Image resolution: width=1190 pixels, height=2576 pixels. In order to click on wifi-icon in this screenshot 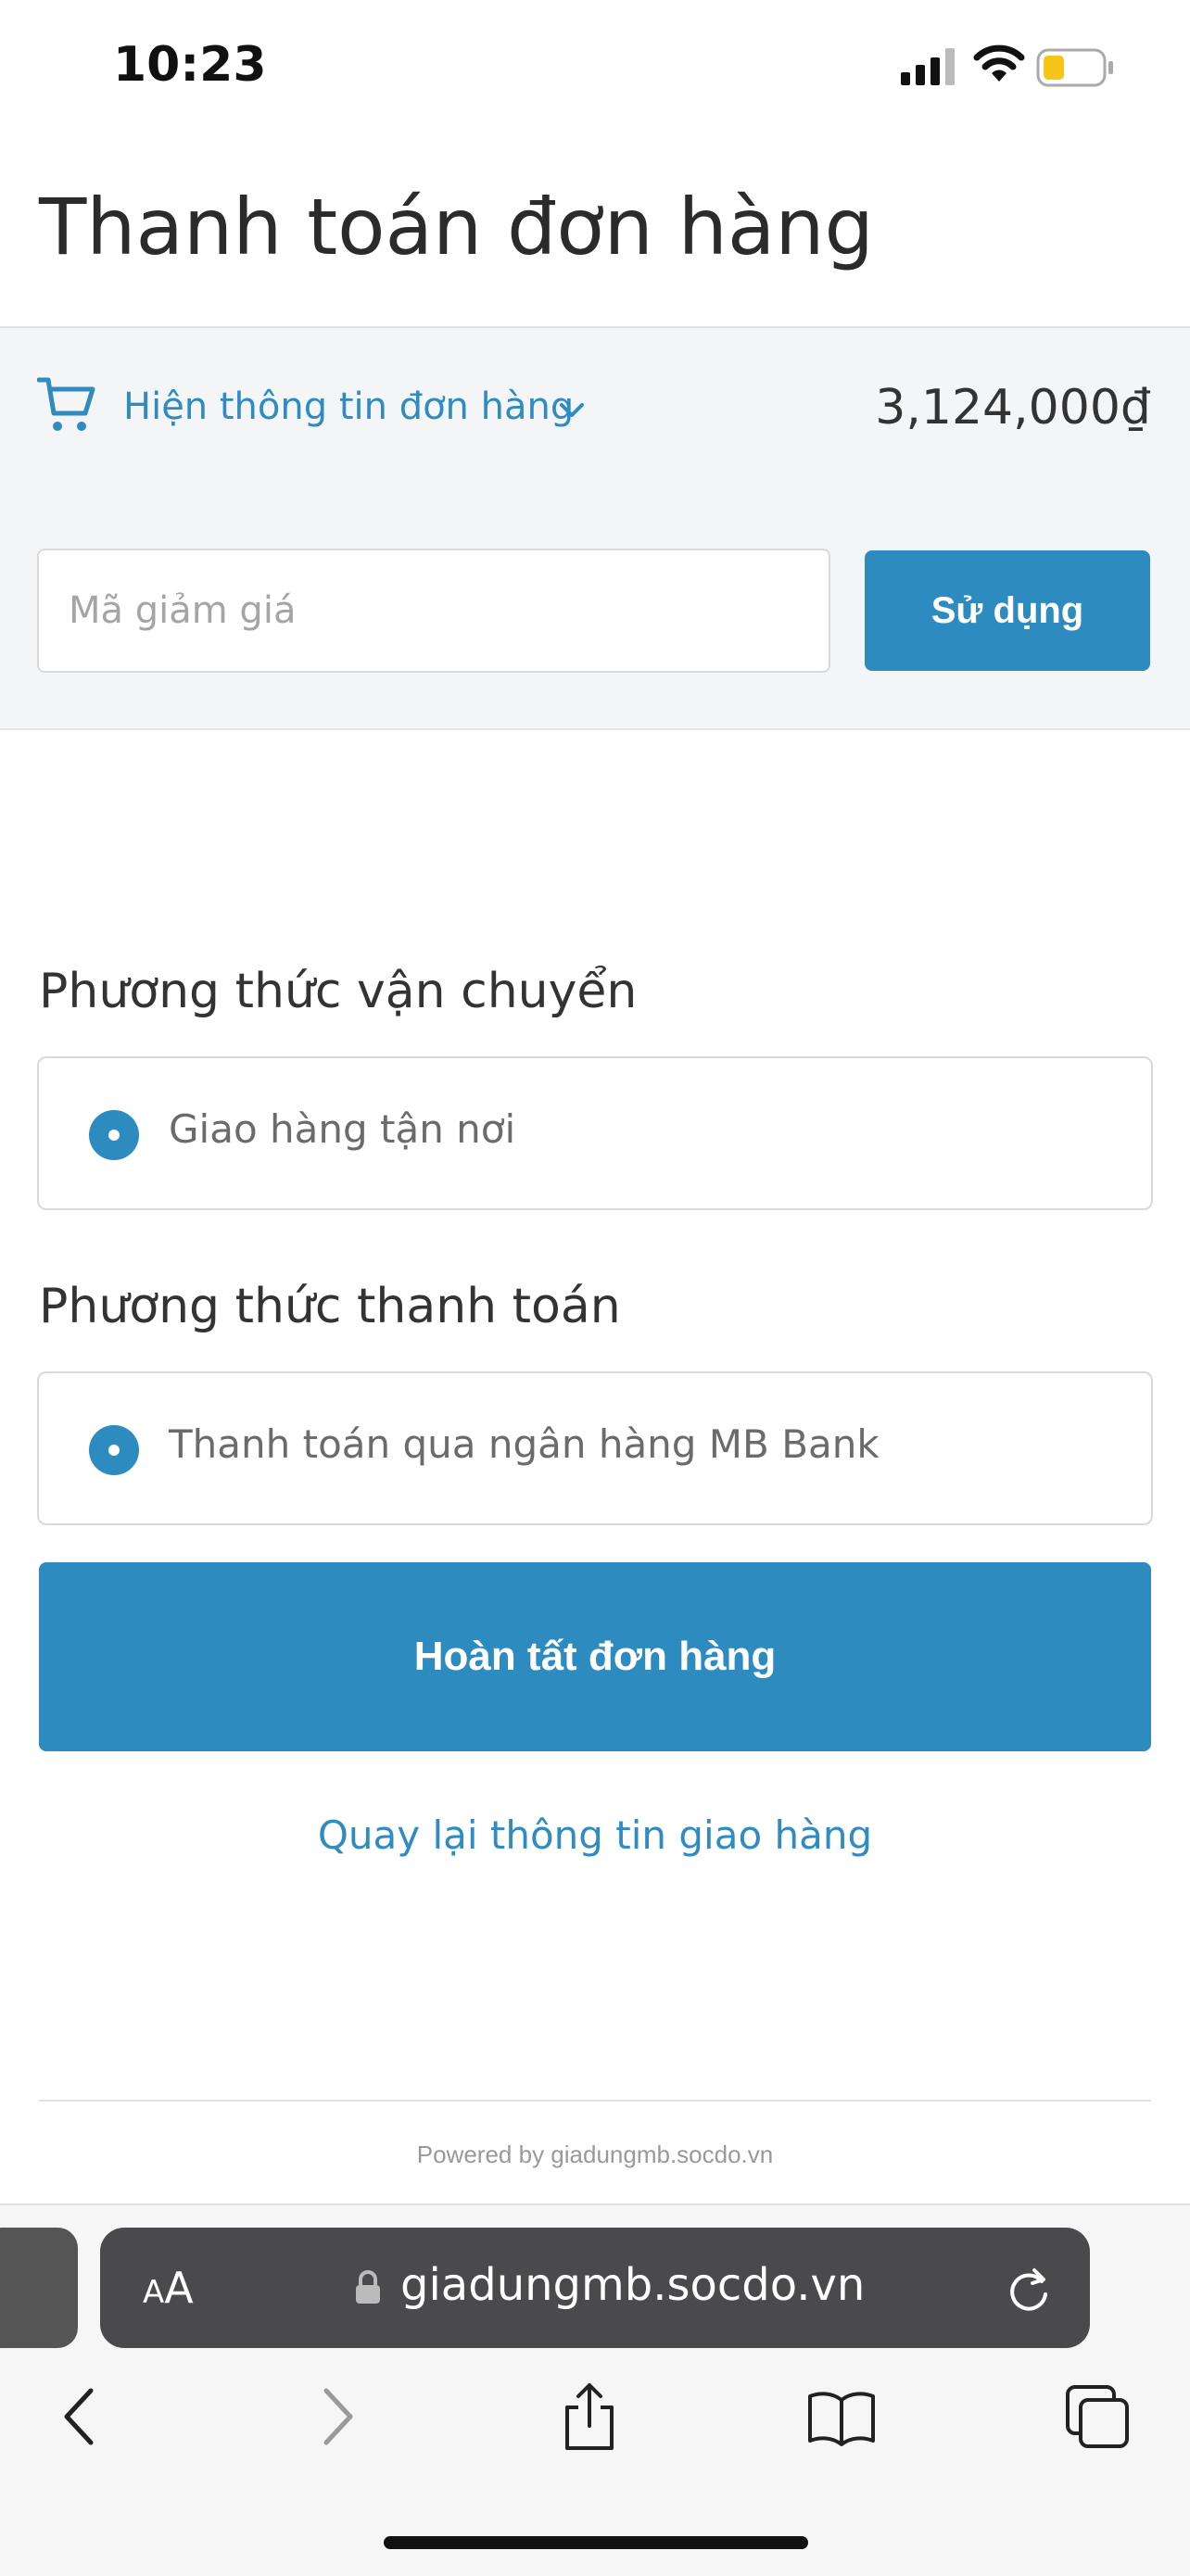, I will do `click(999, 63)`.